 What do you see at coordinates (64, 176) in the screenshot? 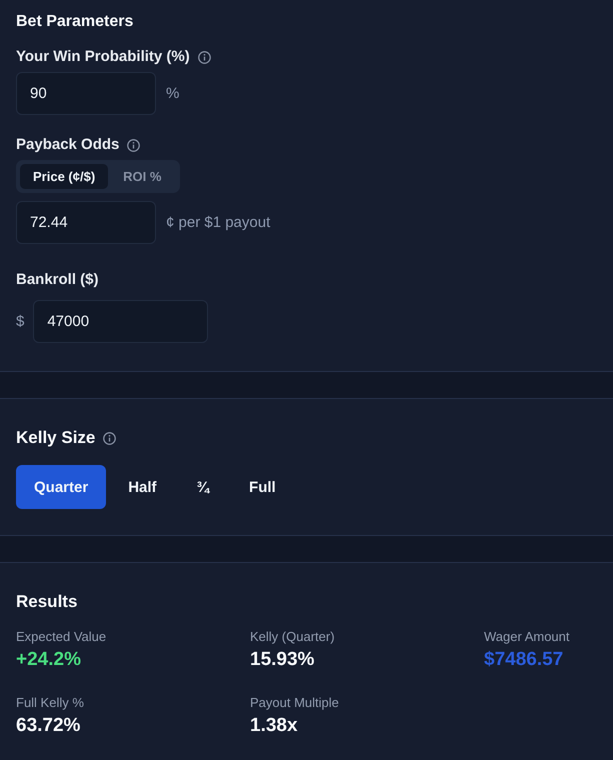
I see `odds-mode-tab: Price (¢/$)` at bounding box center [64, 176].